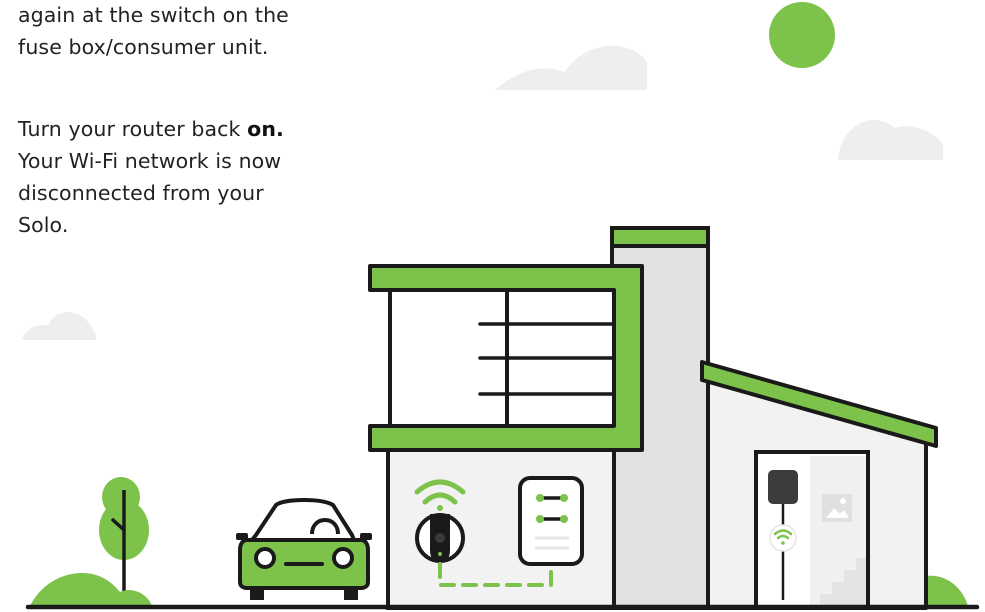  What do you see at coordinates (304, 549) in the screenshot?
I see `car-icon` at bounding box center [304, 549].